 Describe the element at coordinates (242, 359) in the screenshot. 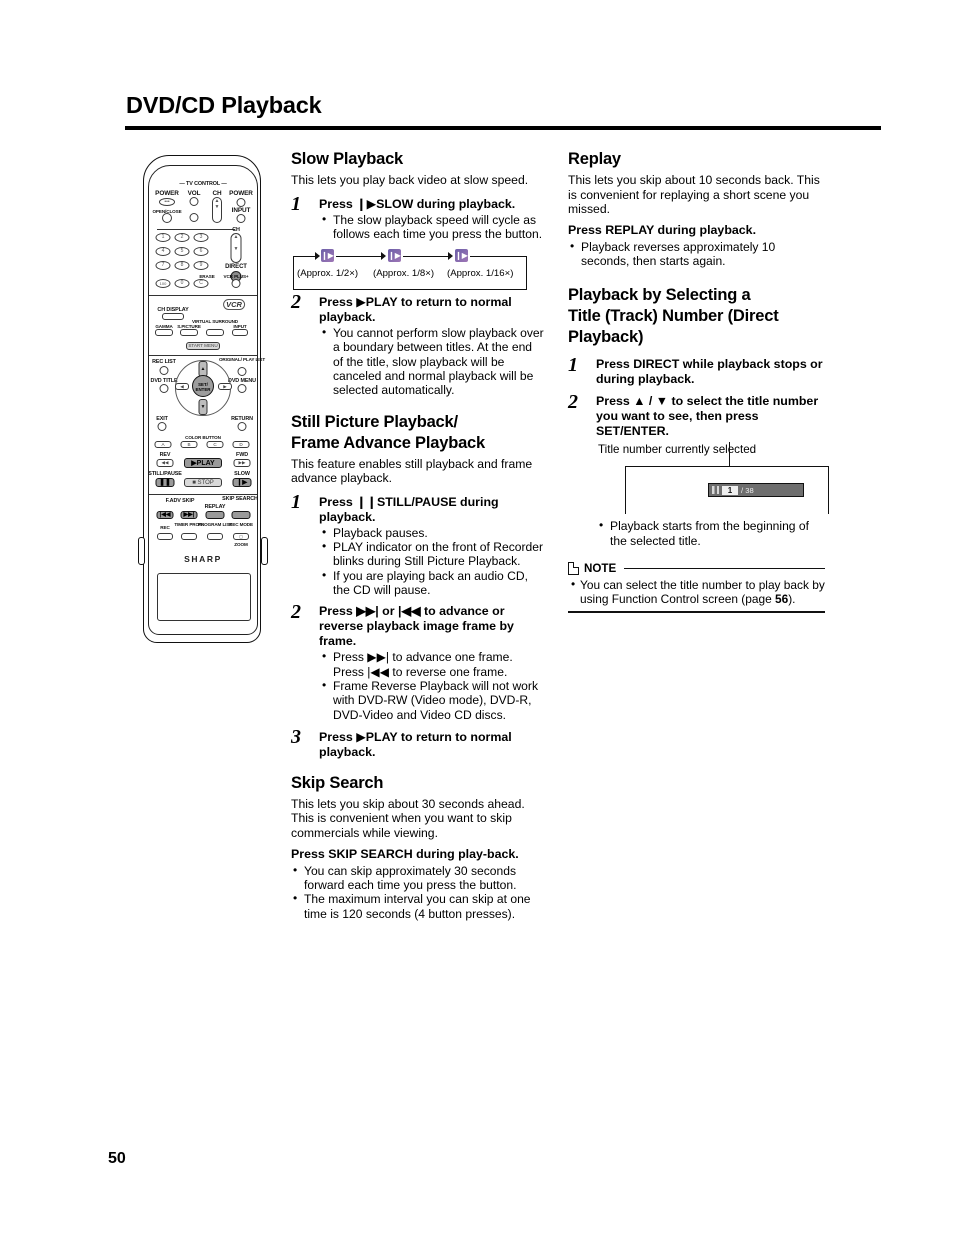

I see `remote-label-original-playlist: ORIGINAL/ PLAY LIST` at that location.